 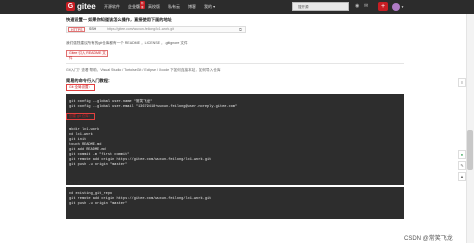 I want to click on nav-item-university: 高校版, so click(x=154, y=7).